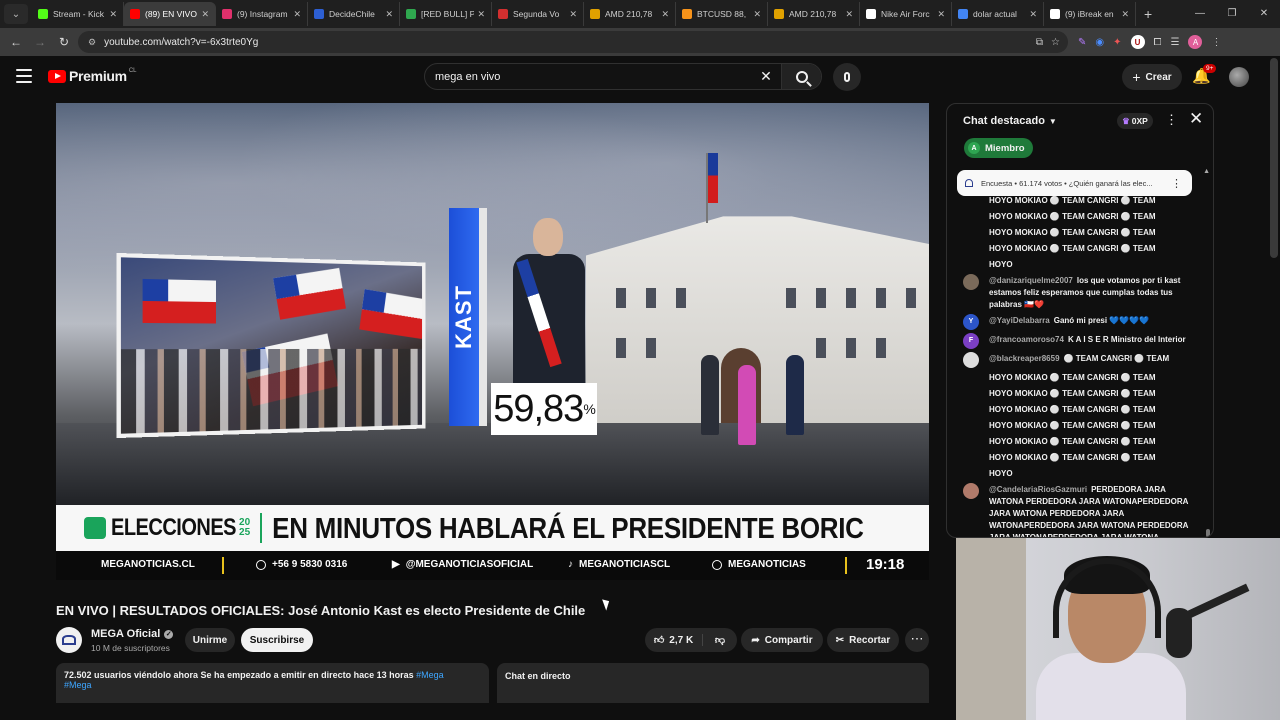 This screenshot has height=720, width=1280. What do you see at coordinates (24, 76) in the screenshot?
I see `menu-icon` at bounding box center [24, 76].